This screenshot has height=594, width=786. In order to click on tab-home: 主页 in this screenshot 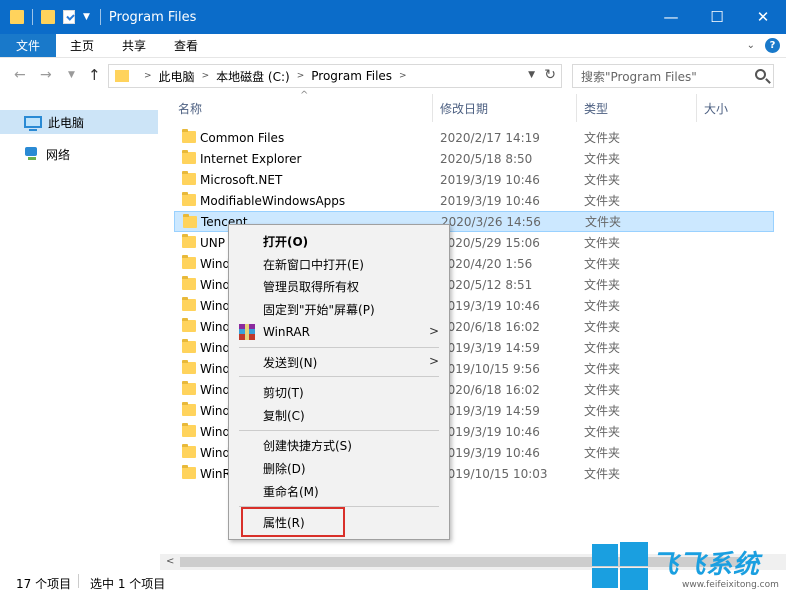, I will do `click(82, 45)`.